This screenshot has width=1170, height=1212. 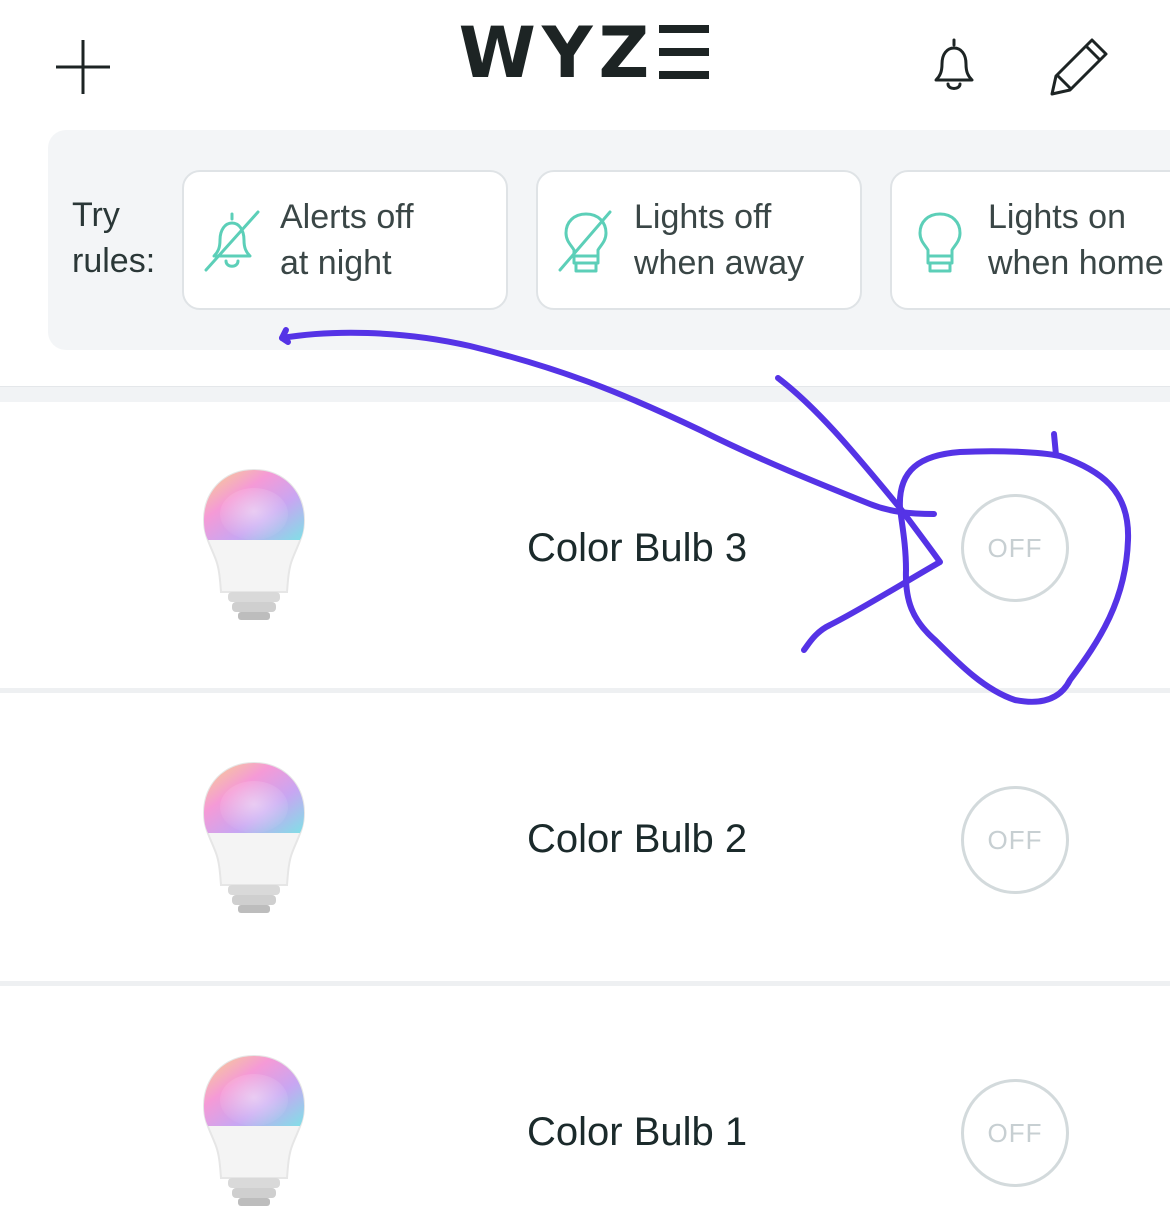 I want to click on device-name: Color Bulb 3, so click(x=637, y=548).